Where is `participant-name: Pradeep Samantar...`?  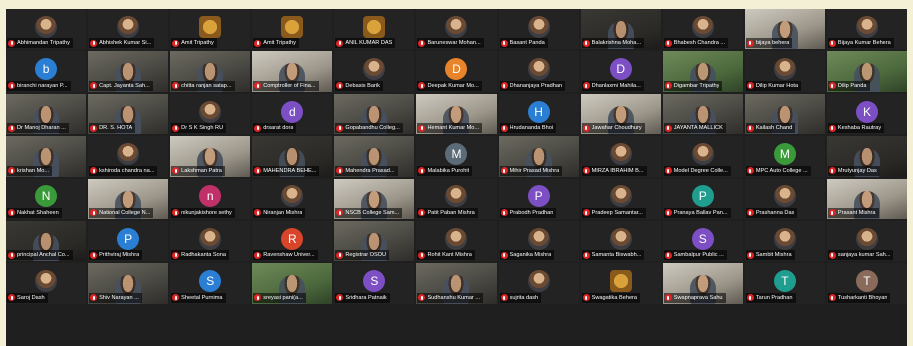 participant-name: Pradeep Samantar... is located at coordinates (617, 212).